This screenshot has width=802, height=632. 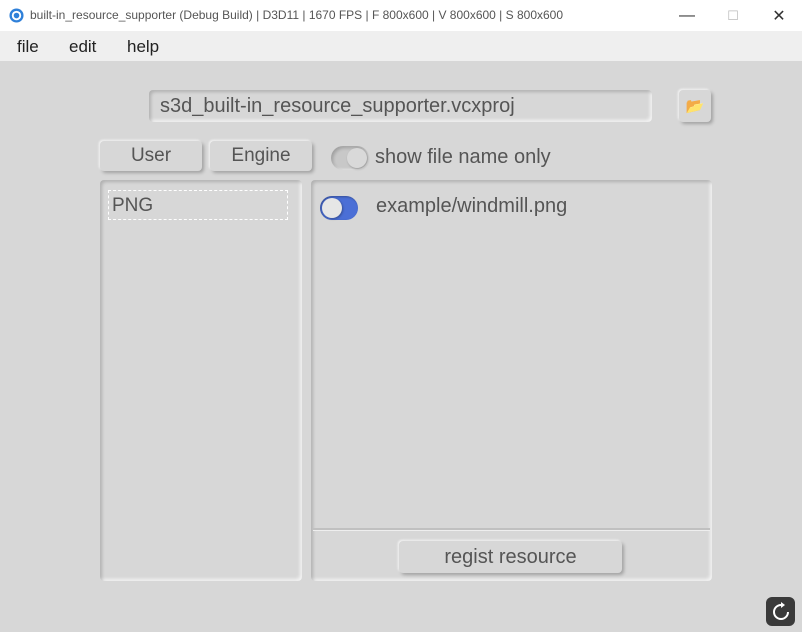 I want to click on reload-icon, so click(x=780, y=610).